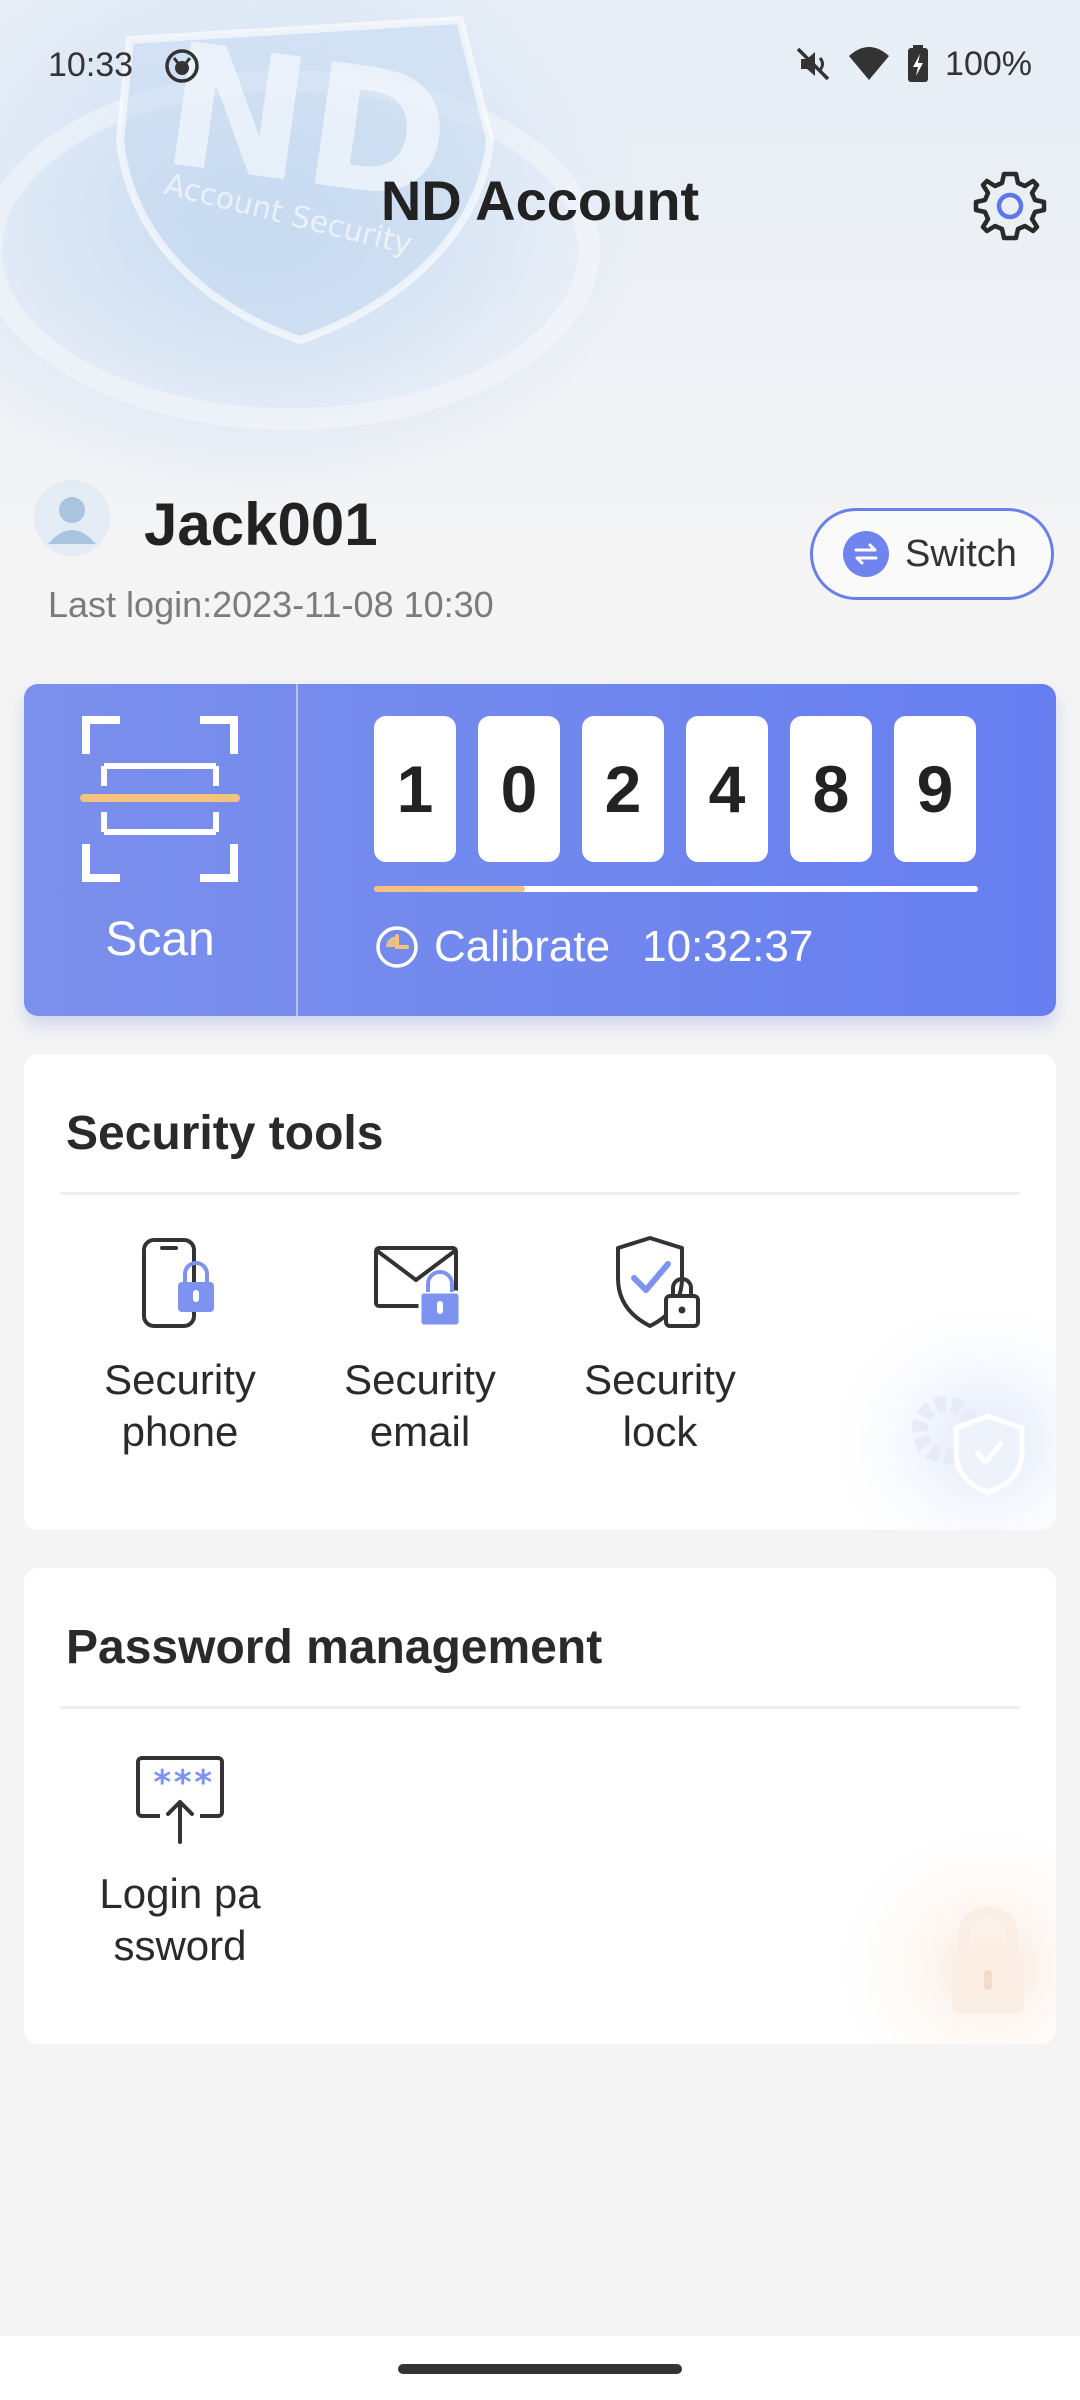  I want to click on clock-icon, so click(397, 947).